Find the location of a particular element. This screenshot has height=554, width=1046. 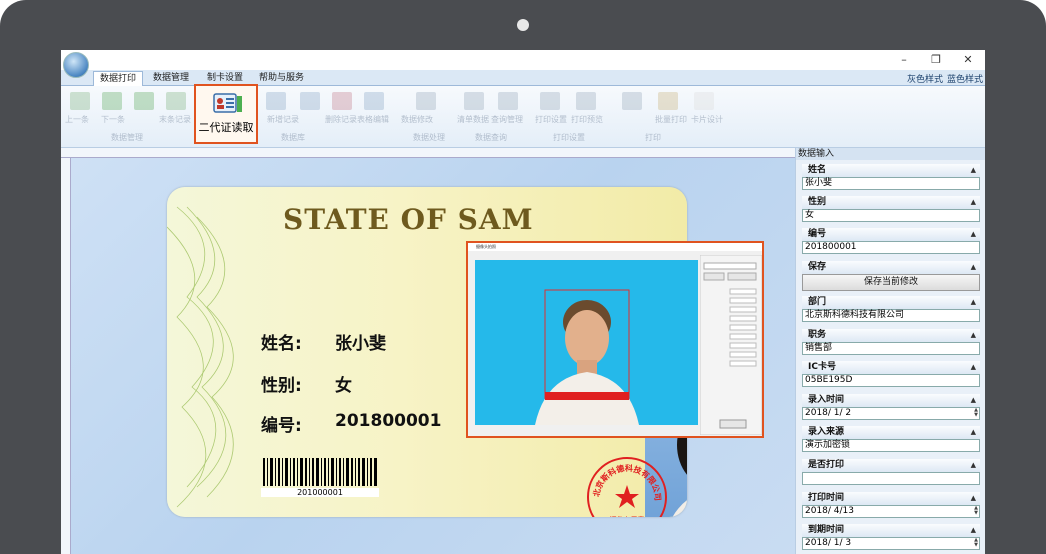

field-label-save: 保存 ▲ is located at coordinates (891, 267).